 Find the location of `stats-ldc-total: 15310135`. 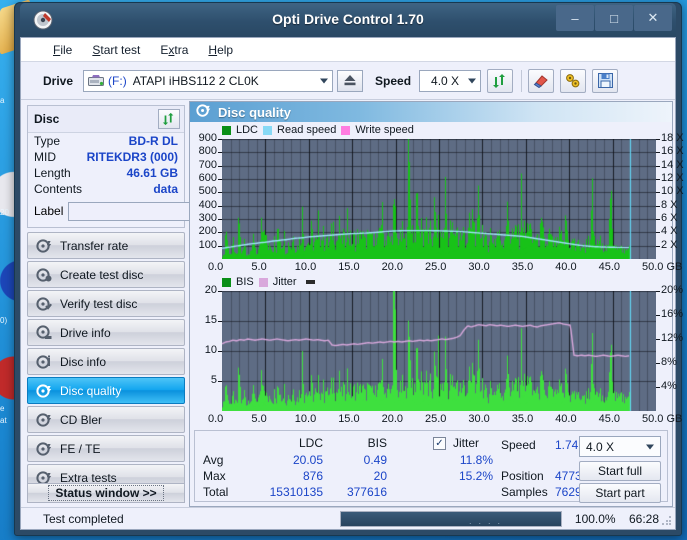

stats-ldc-total: 15310135 is located at coordinates (296, 492).